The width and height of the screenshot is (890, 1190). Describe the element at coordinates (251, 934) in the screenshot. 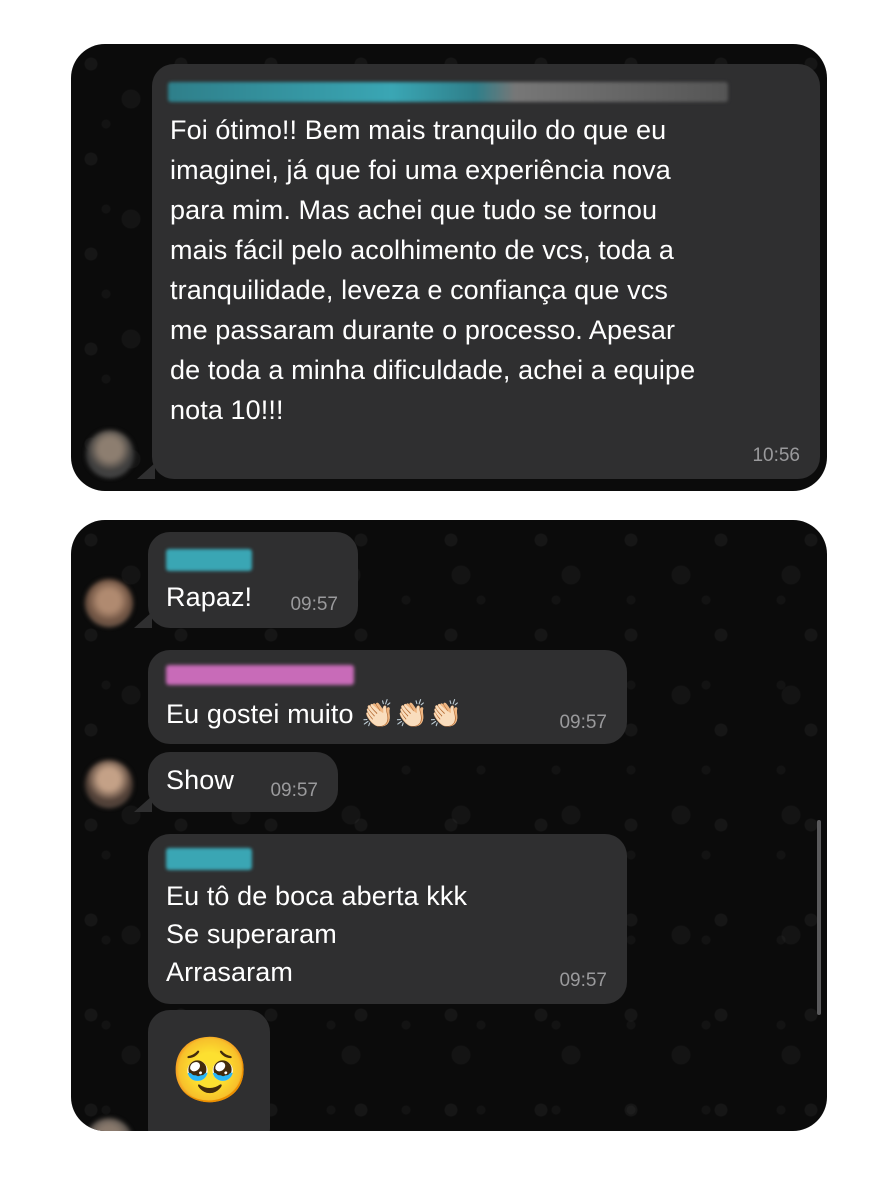

I see `message-line: Se superaram` at that location.